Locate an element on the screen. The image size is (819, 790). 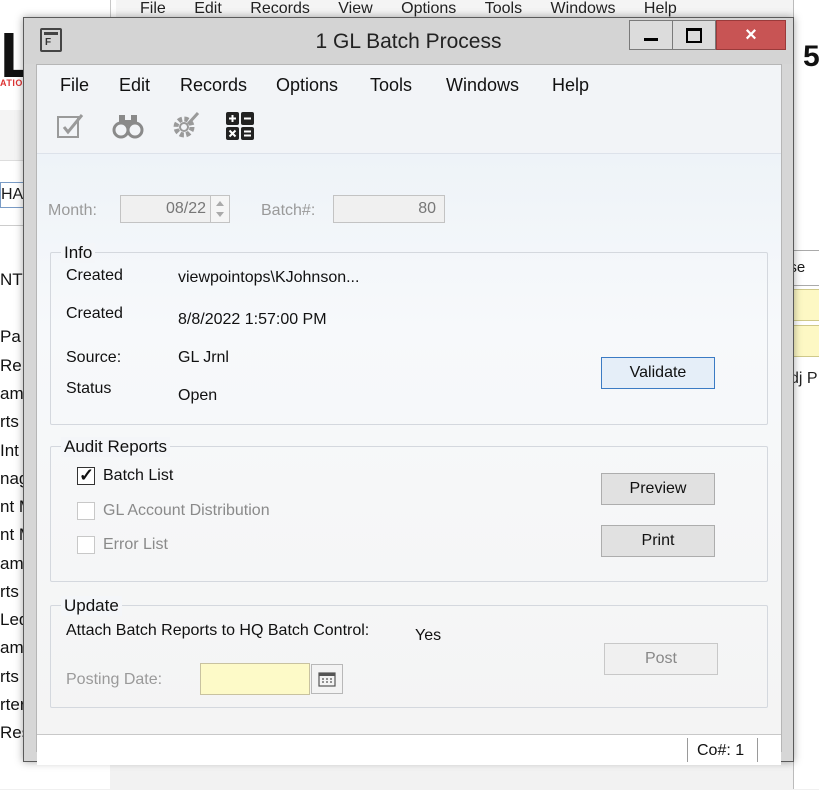
maximize-button is located at coordinates (694, 35).